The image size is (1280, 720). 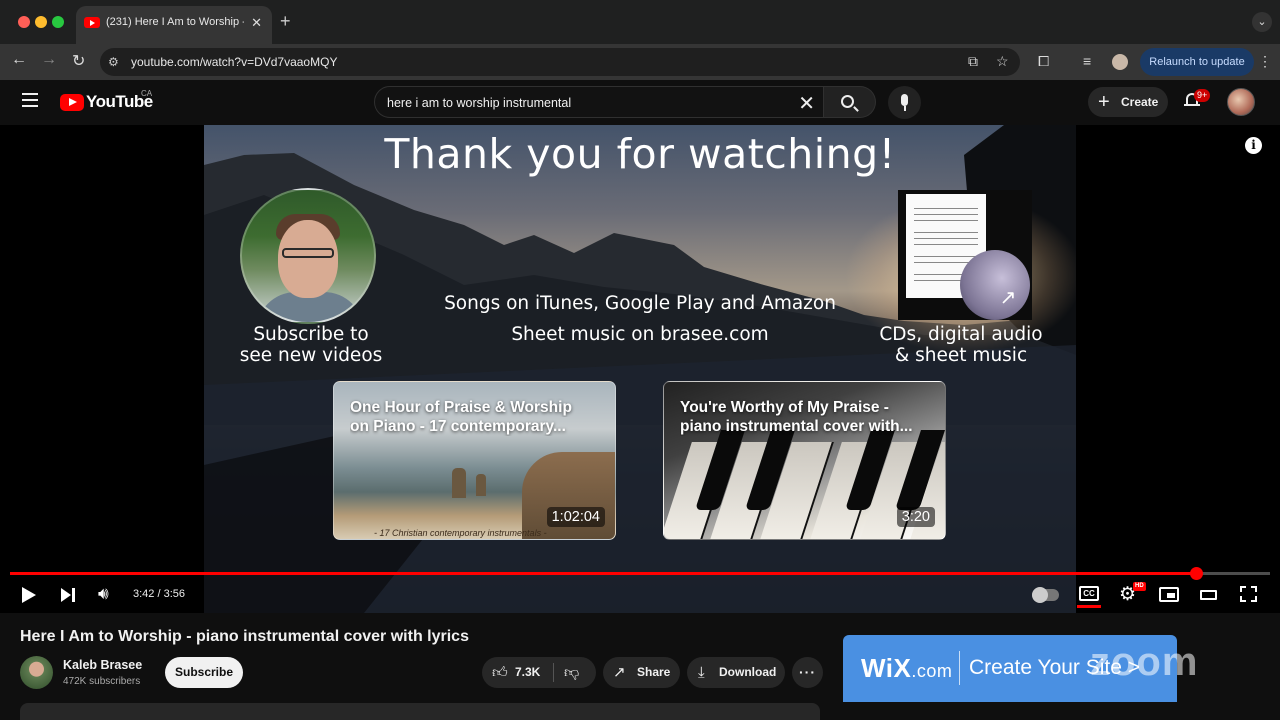 I want to click on profile-avatar-icon, so click(x=1120, y=62).